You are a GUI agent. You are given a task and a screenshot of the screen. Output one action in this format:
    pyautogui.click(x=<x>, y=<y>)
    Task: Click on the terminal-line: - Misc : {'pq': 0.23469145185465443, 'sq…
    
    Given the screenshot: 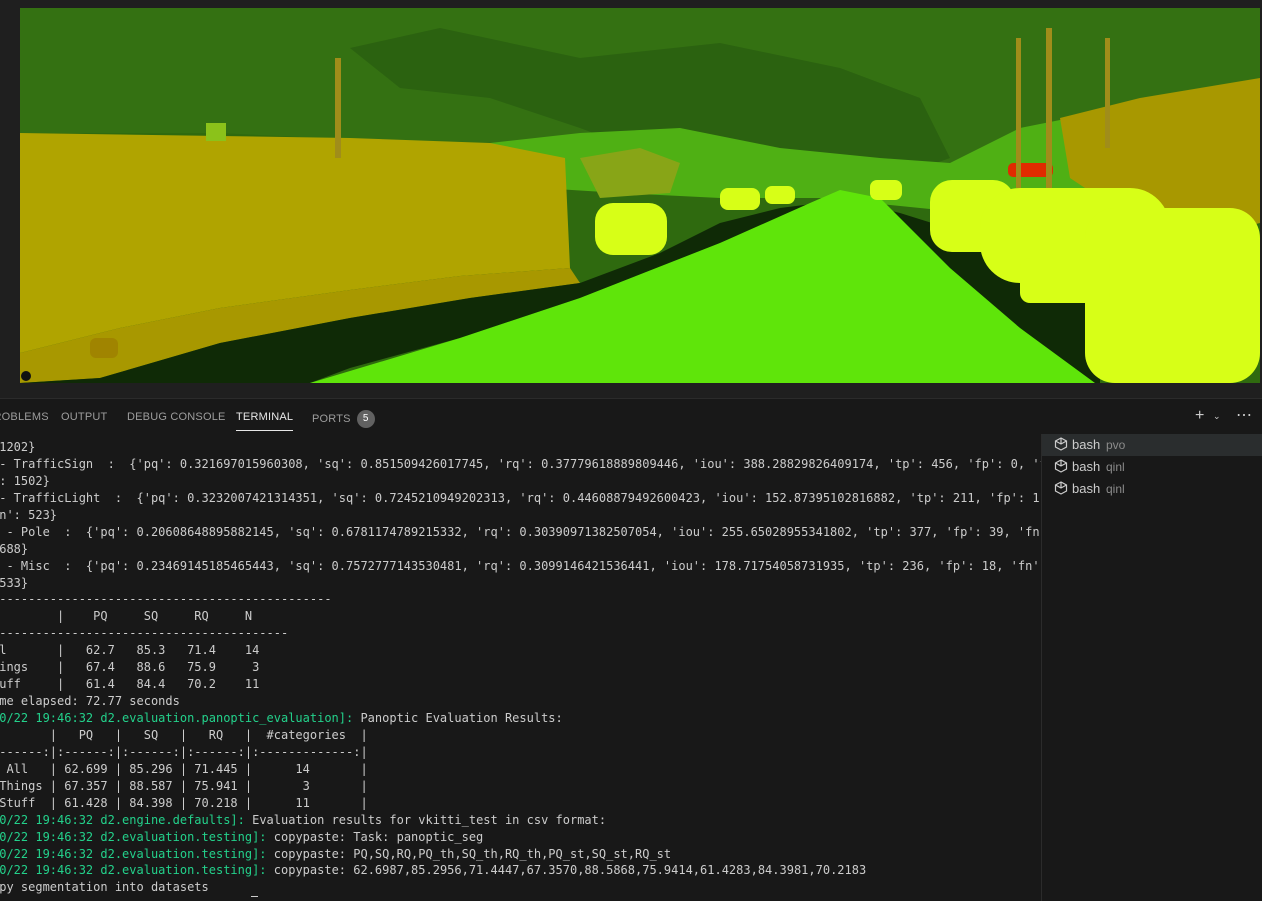 What is the action you would take?
    pyautogui.click(x=520, y=566)
    